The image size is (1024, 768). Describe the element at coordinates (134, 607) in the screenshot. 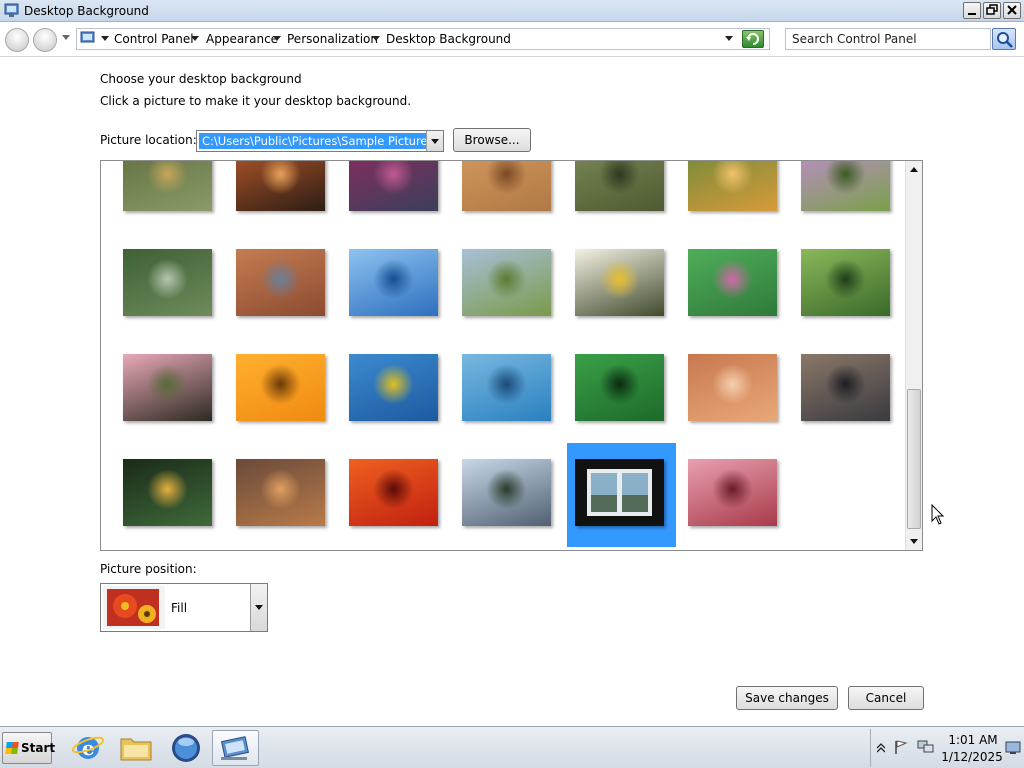

I see `position-preview-image` at that location.